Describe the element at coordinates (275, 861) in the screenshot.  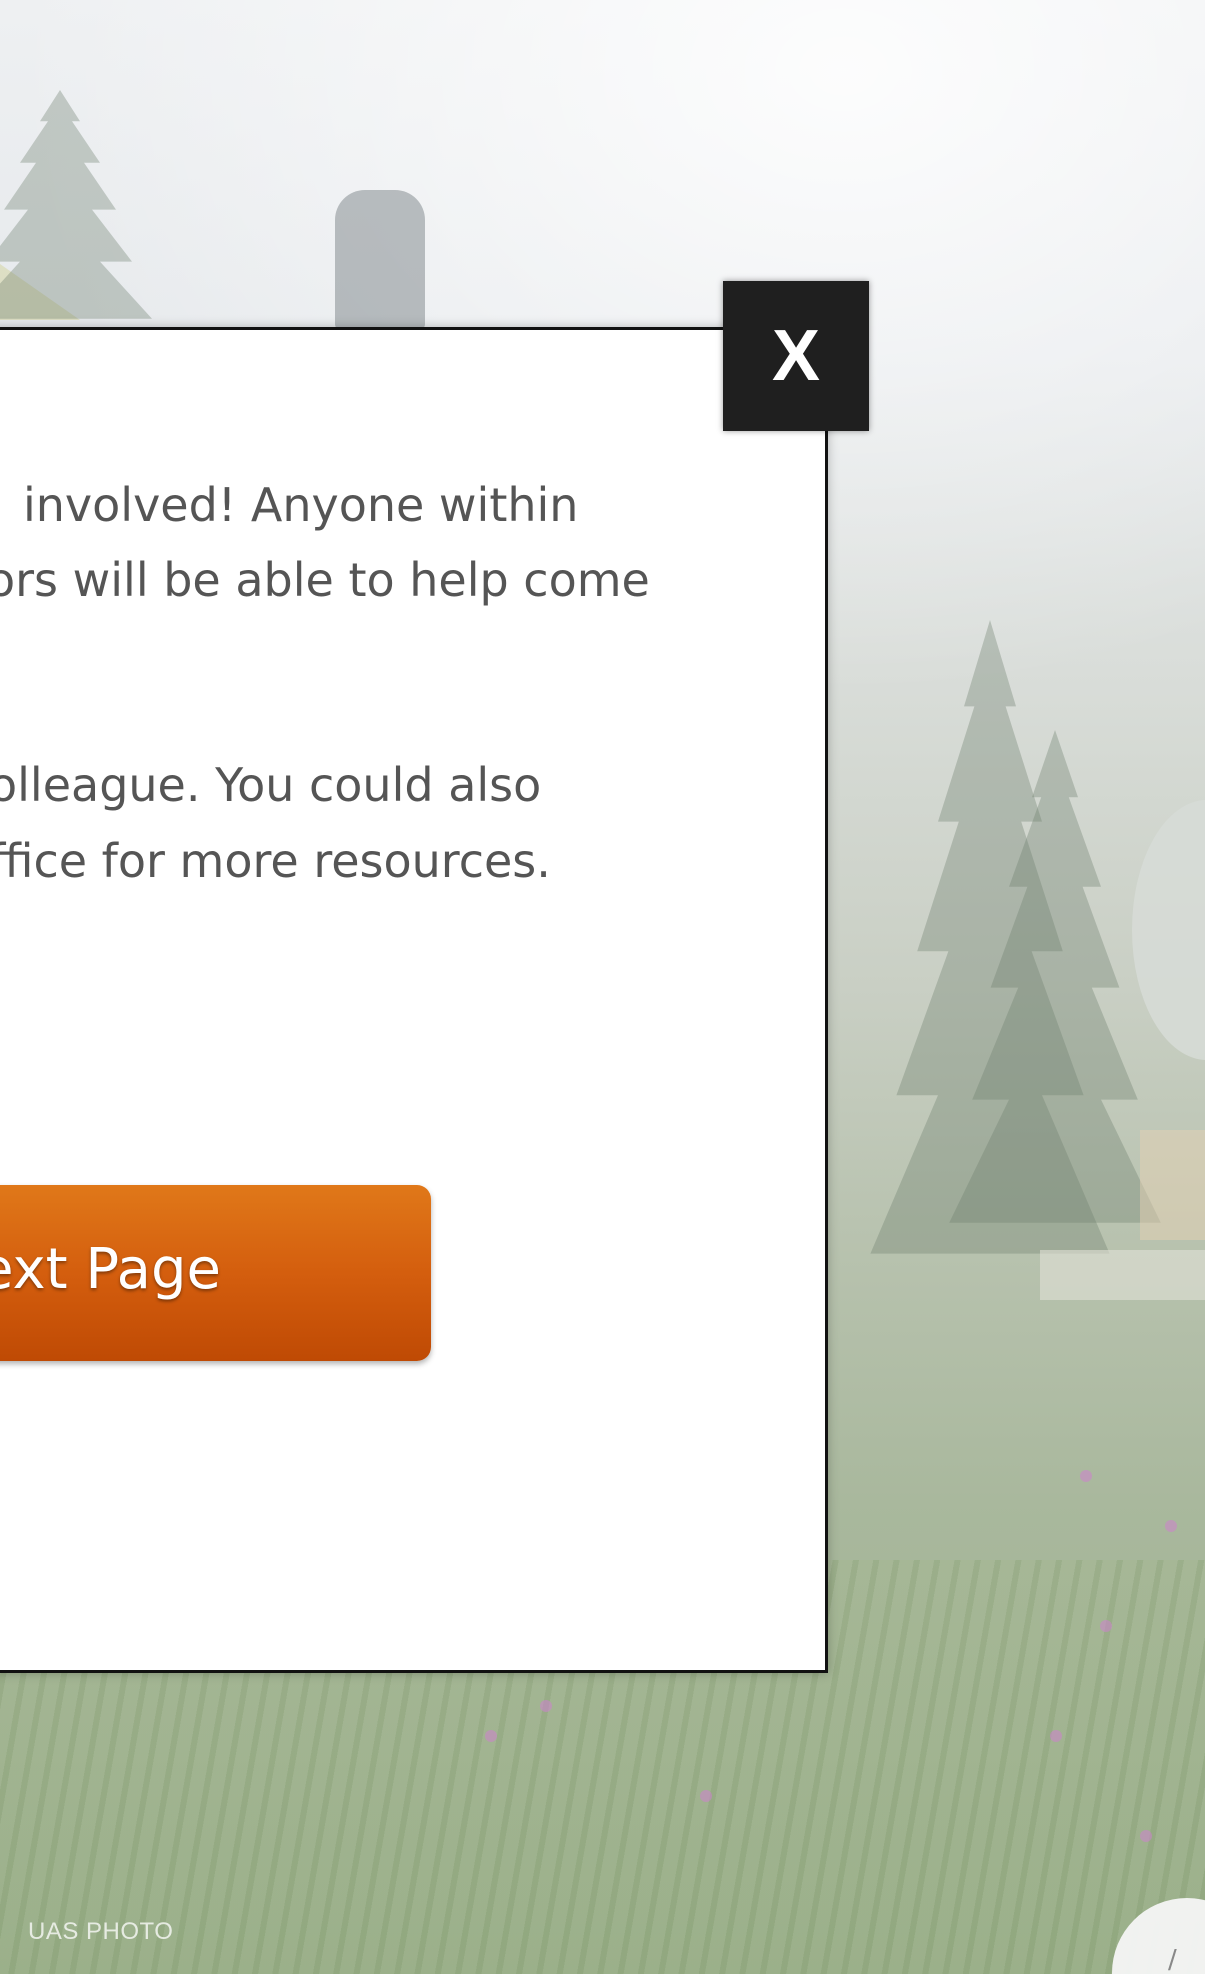
I see `modal-text-line: ffice for more resources.` at that location.